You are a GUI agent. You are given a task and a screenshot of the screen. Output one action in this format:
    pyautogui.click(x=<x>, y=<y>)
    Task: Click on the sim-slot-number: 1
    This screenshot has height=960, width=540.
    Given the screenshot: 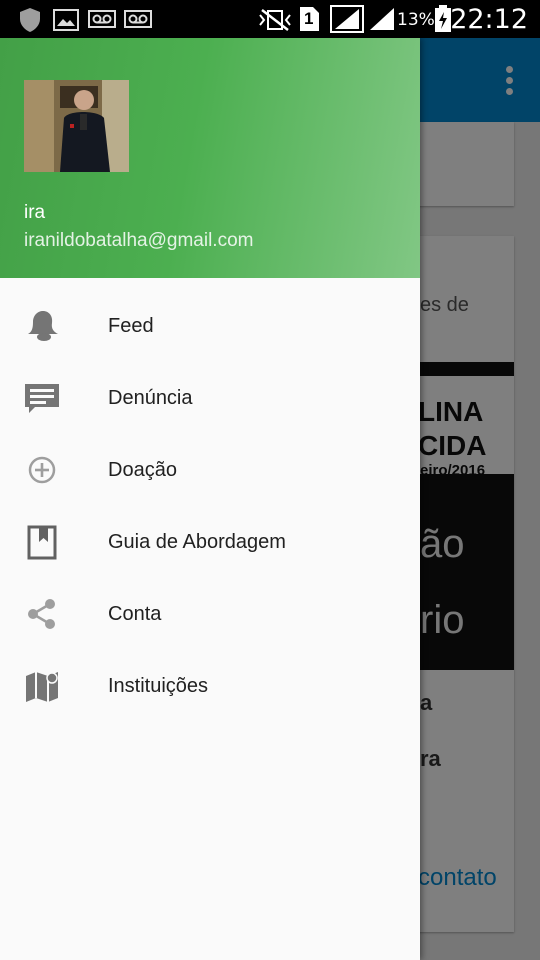 What is the action you would take?
    pyautogui.click(x=309, y=18)
    